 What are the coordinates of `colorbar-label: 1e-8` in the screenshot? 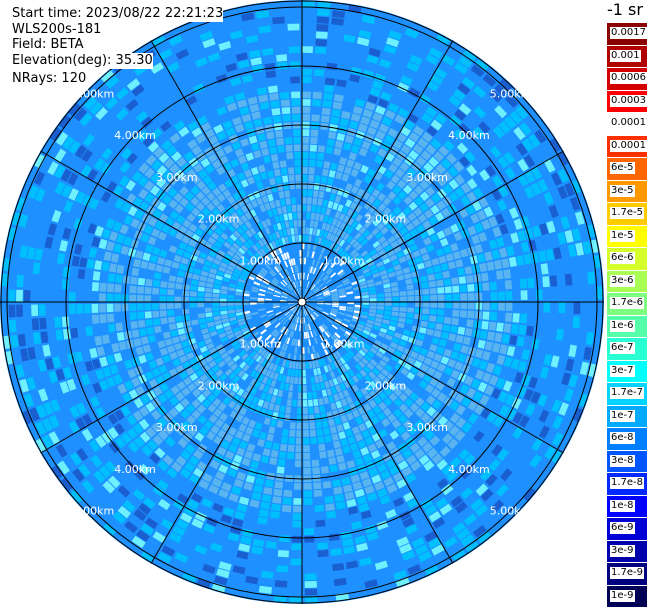 It's located at (622, 505).